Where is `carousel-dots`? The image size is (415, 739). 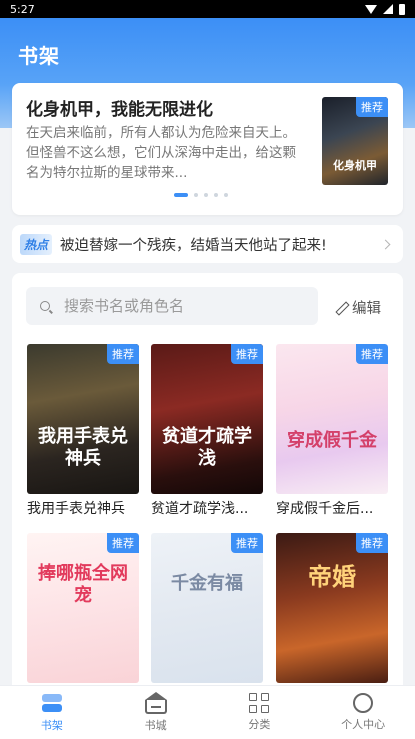 carousel-dots is located at coordinates (201, 195).